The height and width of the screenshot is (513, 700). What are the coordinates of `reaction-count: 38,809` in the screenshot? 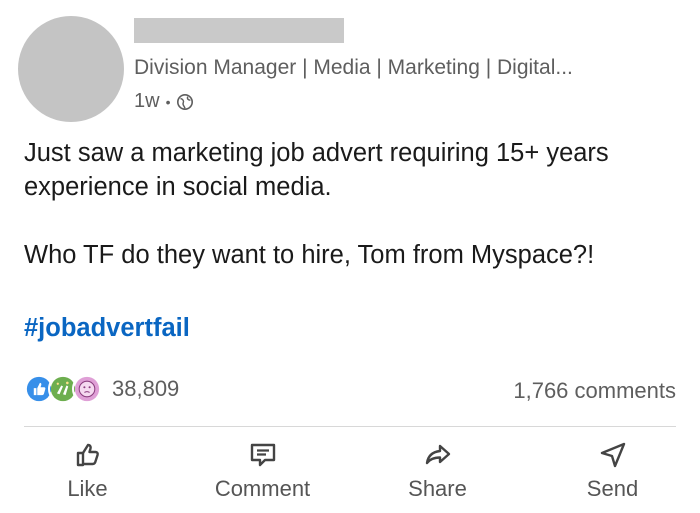 It's located at (146, 388).